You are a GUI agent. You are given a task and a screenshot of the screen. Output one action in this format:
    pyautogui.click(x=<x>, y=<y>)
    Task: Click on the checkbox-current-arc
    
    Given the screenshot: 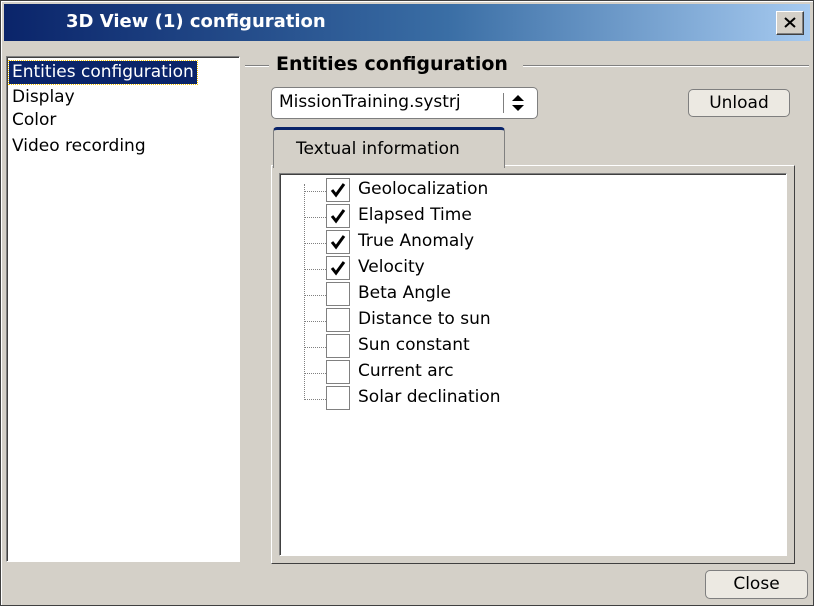 What is the action you would take?
    pyautogui.click(x=338, y=372)
    